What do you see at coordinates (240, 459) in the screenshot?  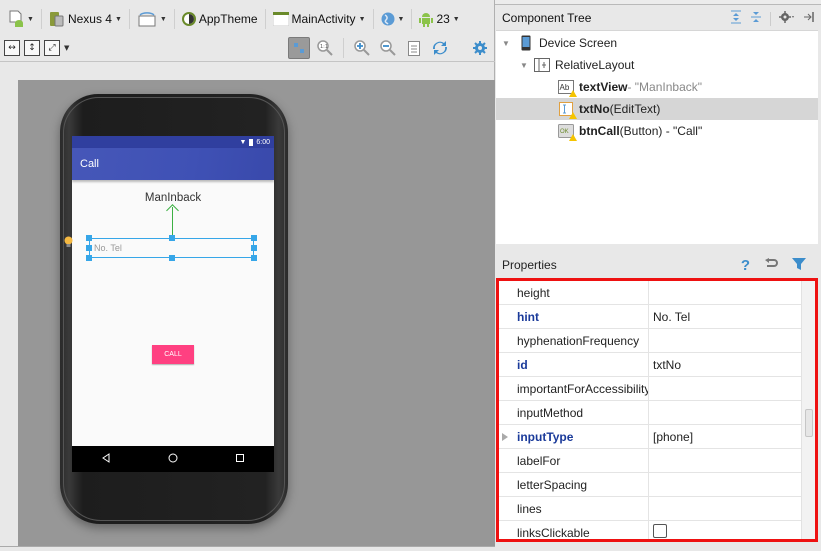 I see `recents-icon` at bounding box center [240, 459].